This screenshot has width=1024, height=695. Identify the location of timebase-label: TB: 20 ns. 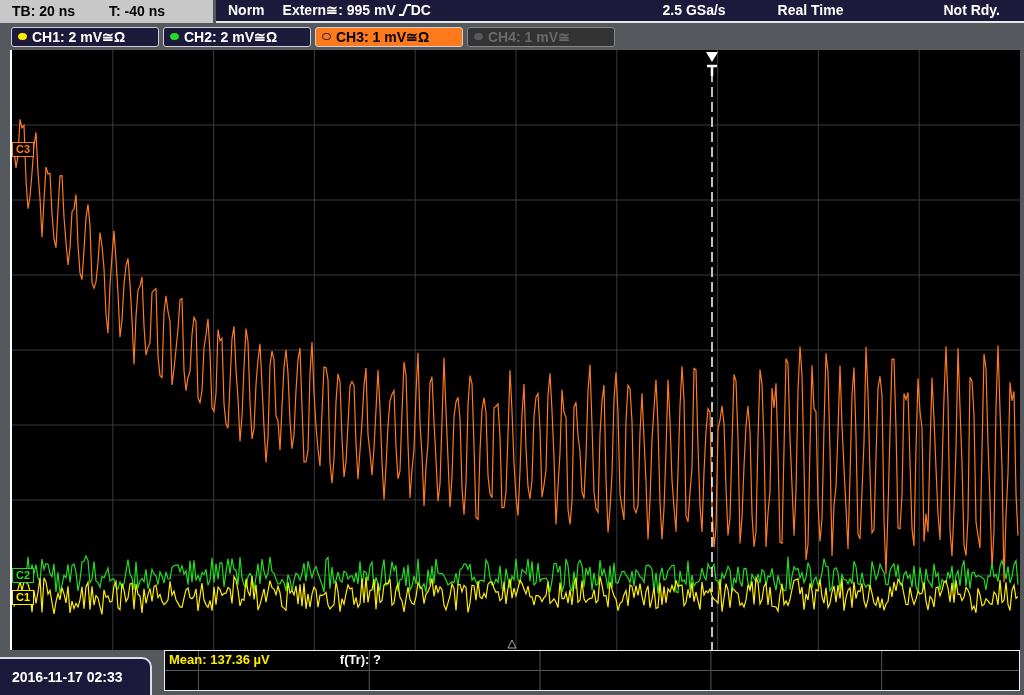
(43, 11).